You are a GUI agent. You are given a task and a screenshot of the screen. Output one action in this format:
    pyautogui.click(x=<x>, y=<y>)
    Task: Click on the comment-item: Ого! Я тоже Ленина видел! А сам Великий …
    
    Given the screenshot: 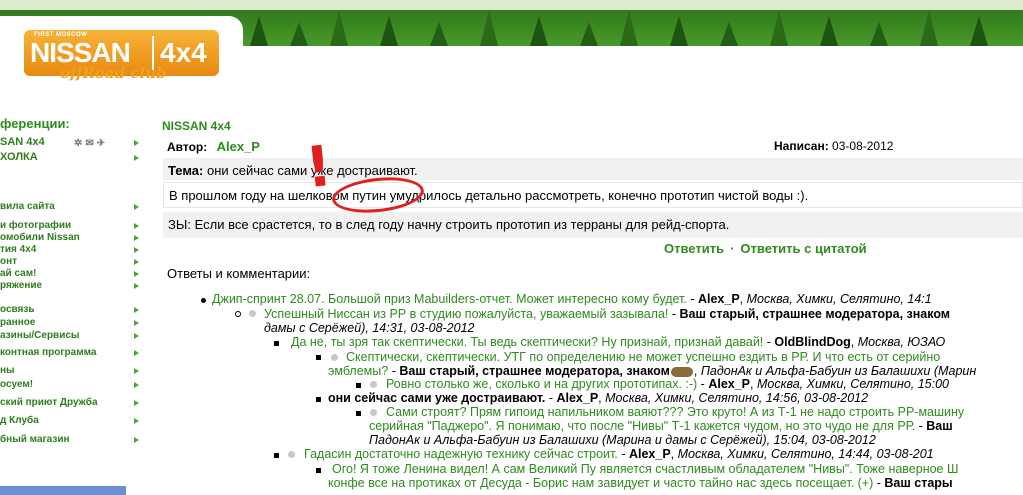 What is the action you would take?
    pyautogui.click(x=645, y=469)
    